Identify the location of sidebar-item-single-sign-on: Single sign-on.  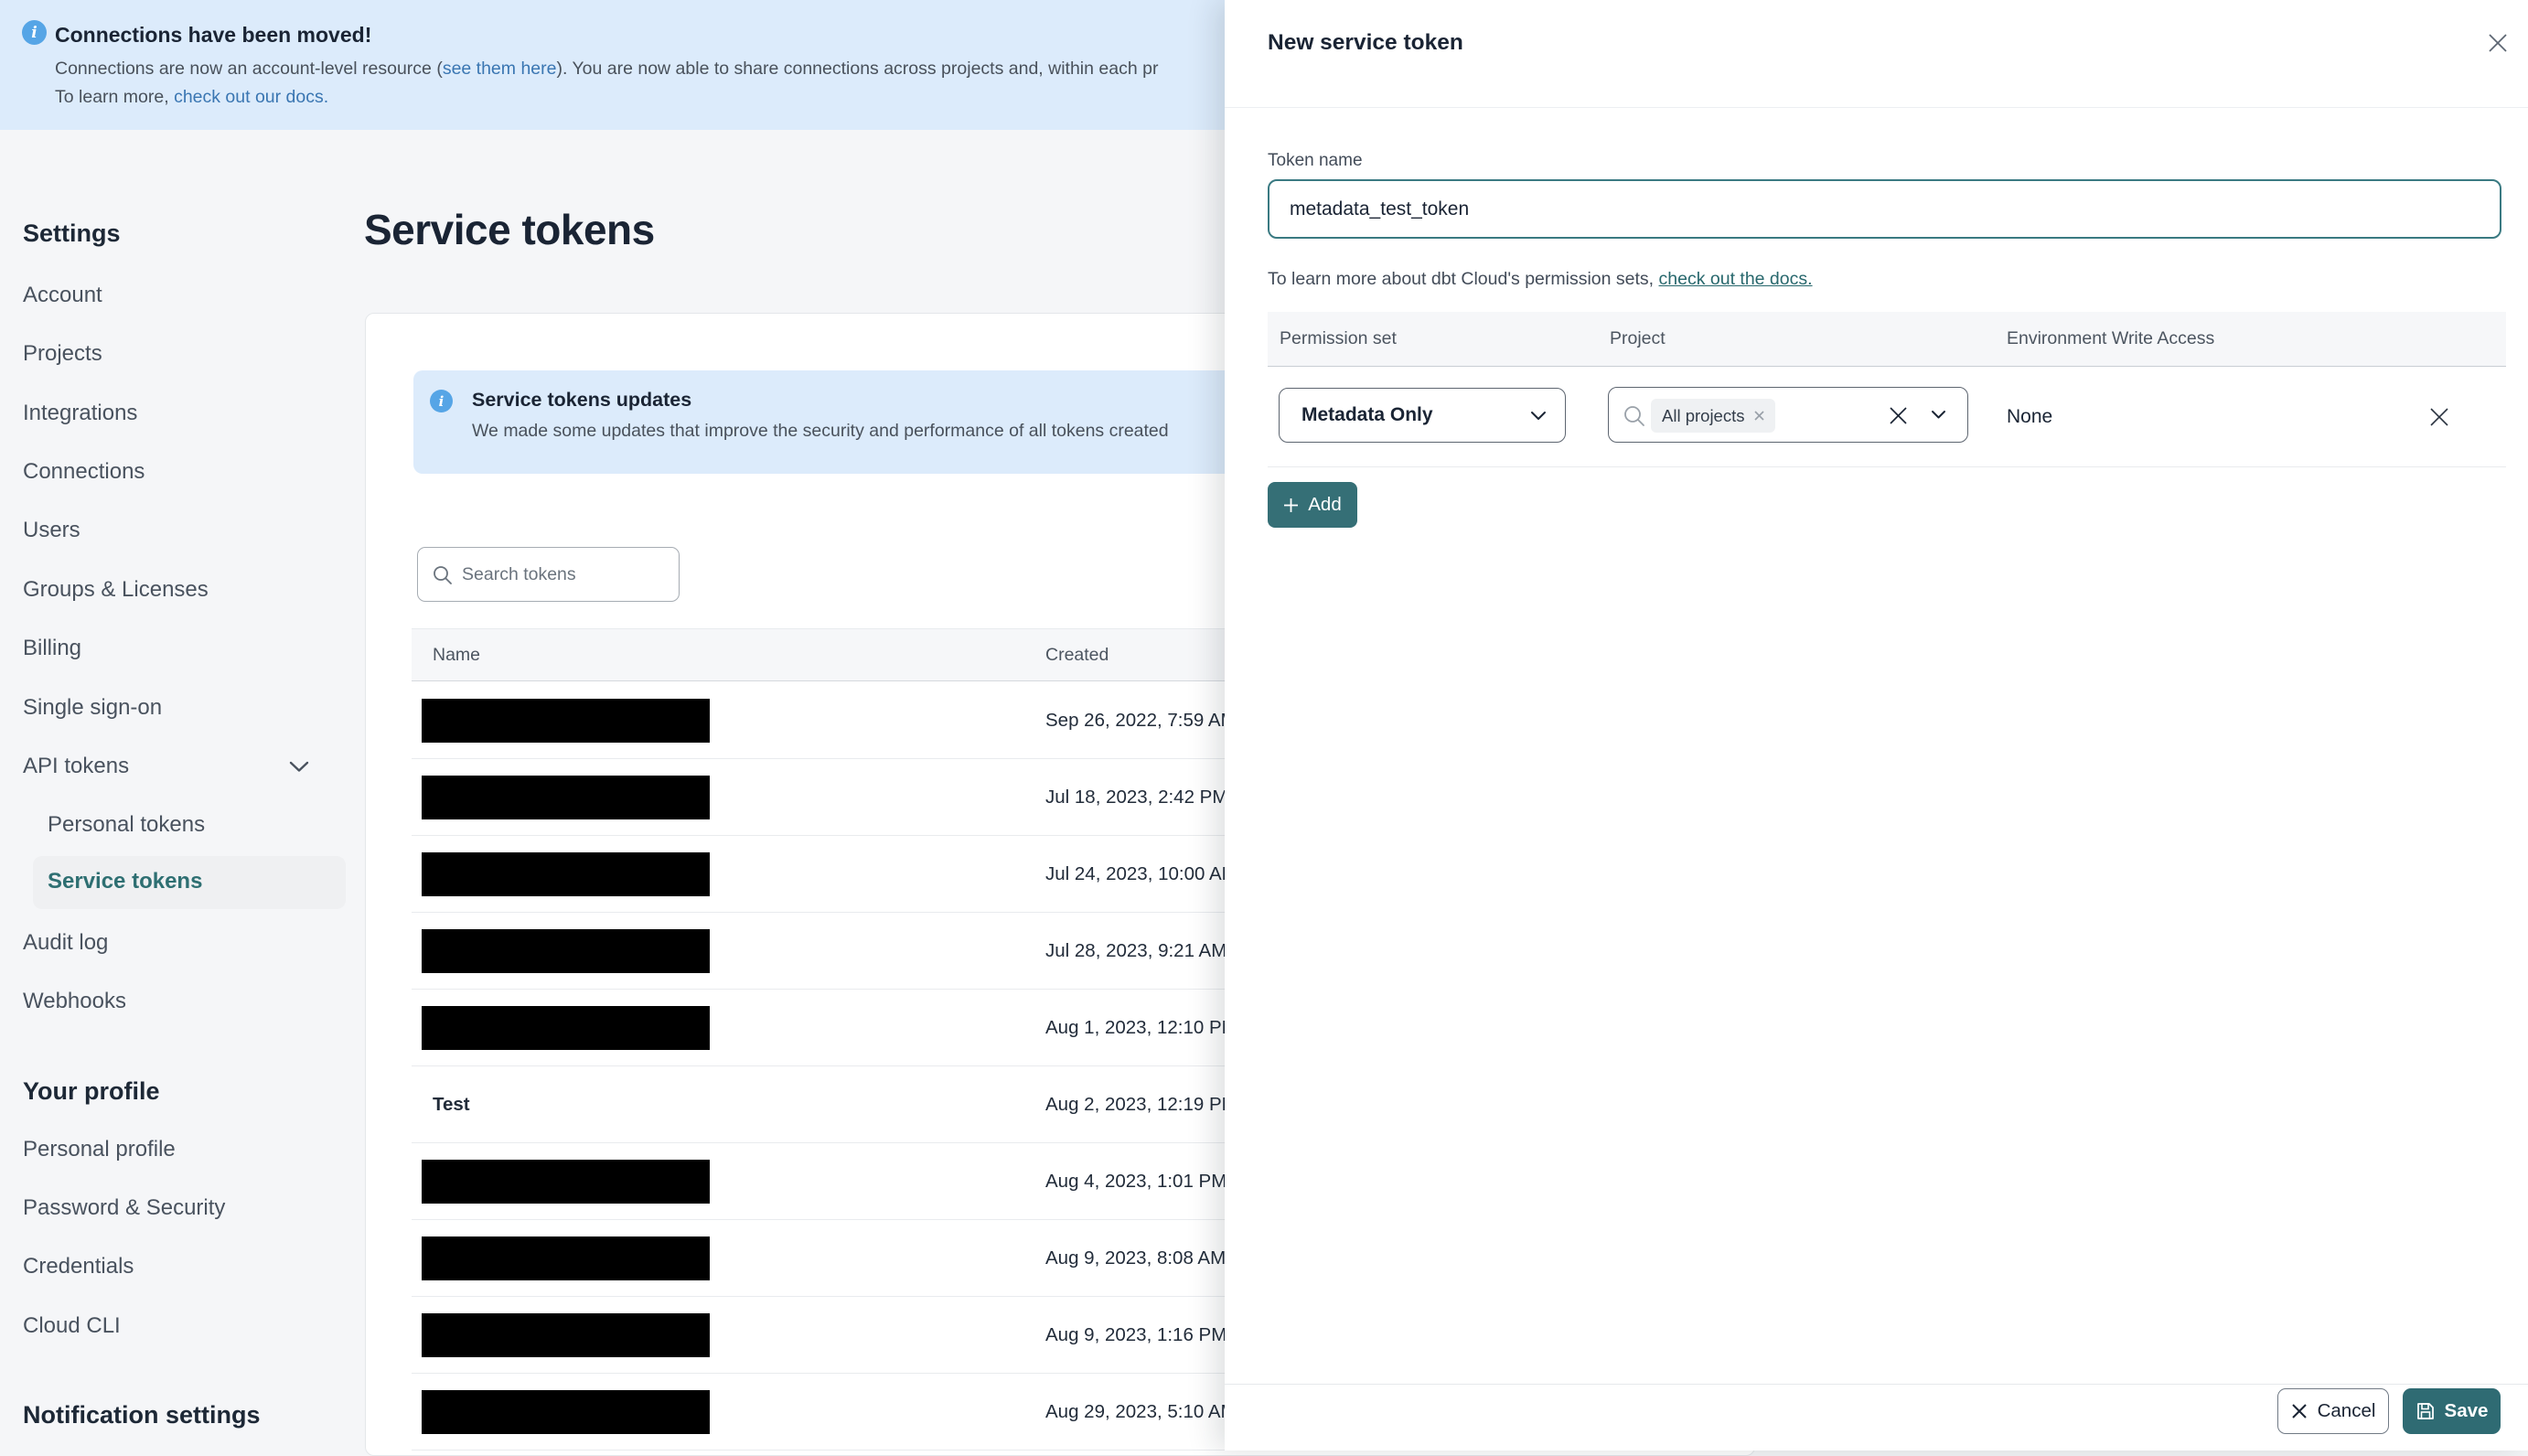
(93, 708).